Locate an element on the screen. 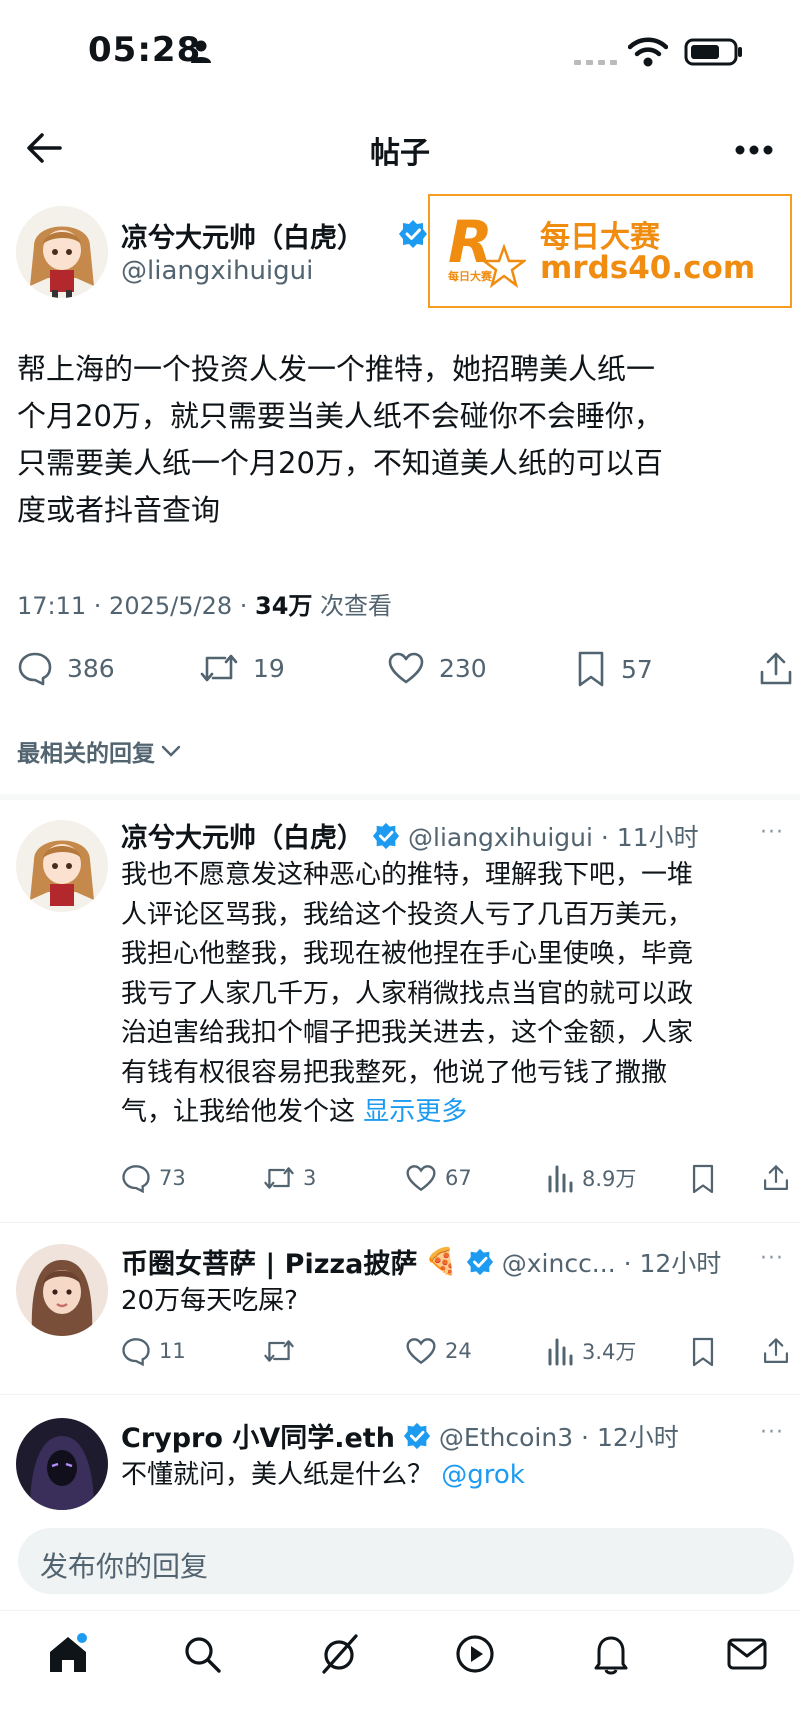  mention-link: @grok is located at coordinates (483, 1475).